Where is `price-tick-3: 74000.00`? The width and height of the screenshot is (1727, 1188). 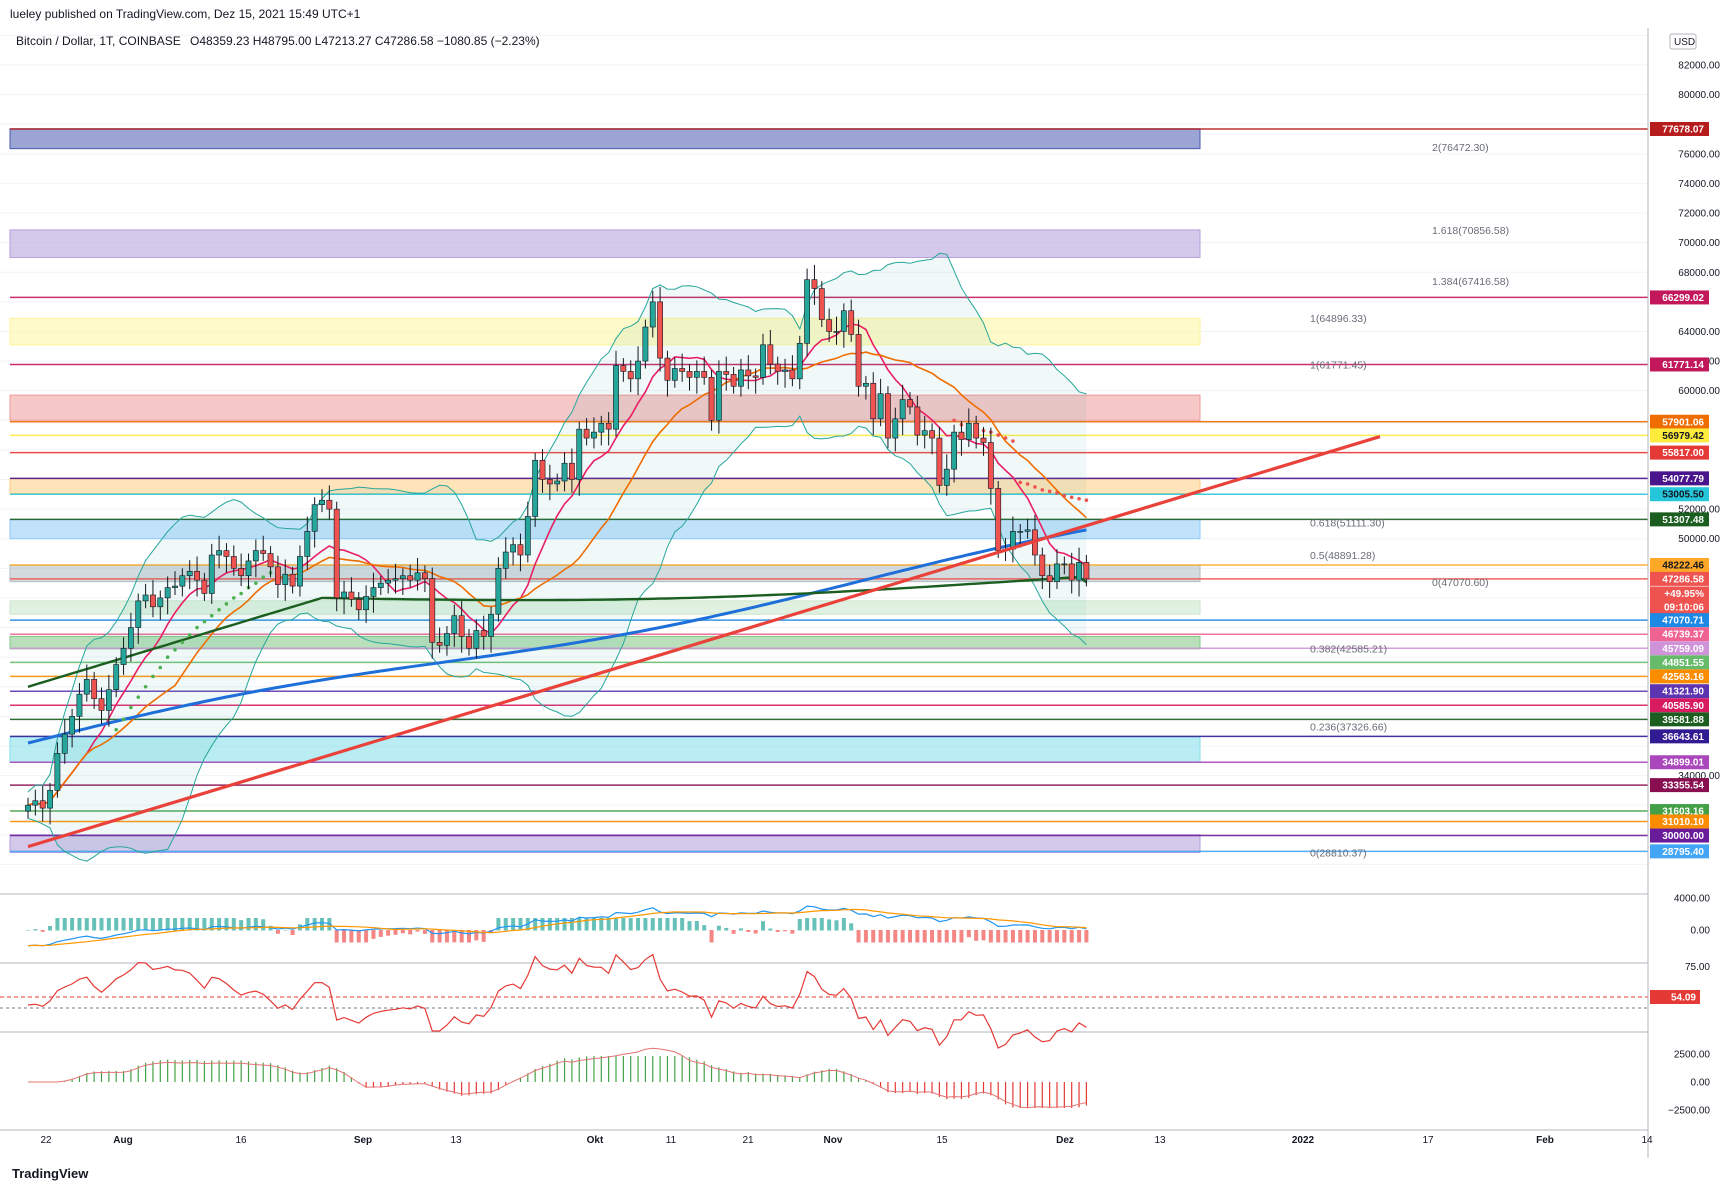 price-tick-3: 74000.00 is located at coordinates (1699, 184).